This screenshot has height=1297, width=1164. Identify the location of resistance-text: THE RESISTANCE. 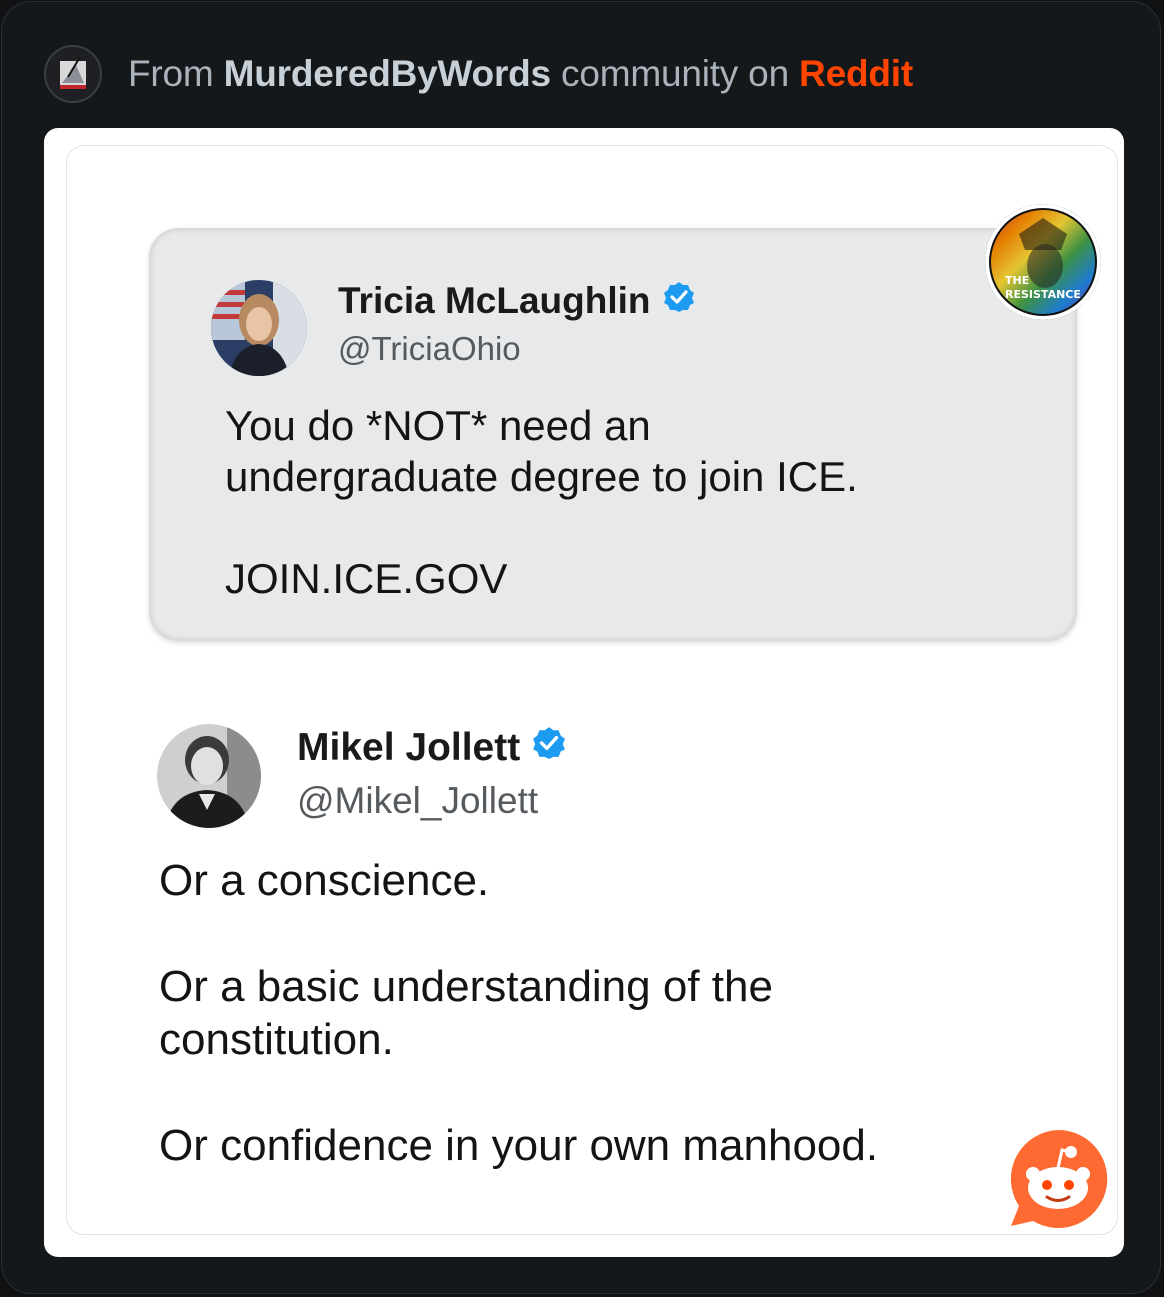
(1043, 288).